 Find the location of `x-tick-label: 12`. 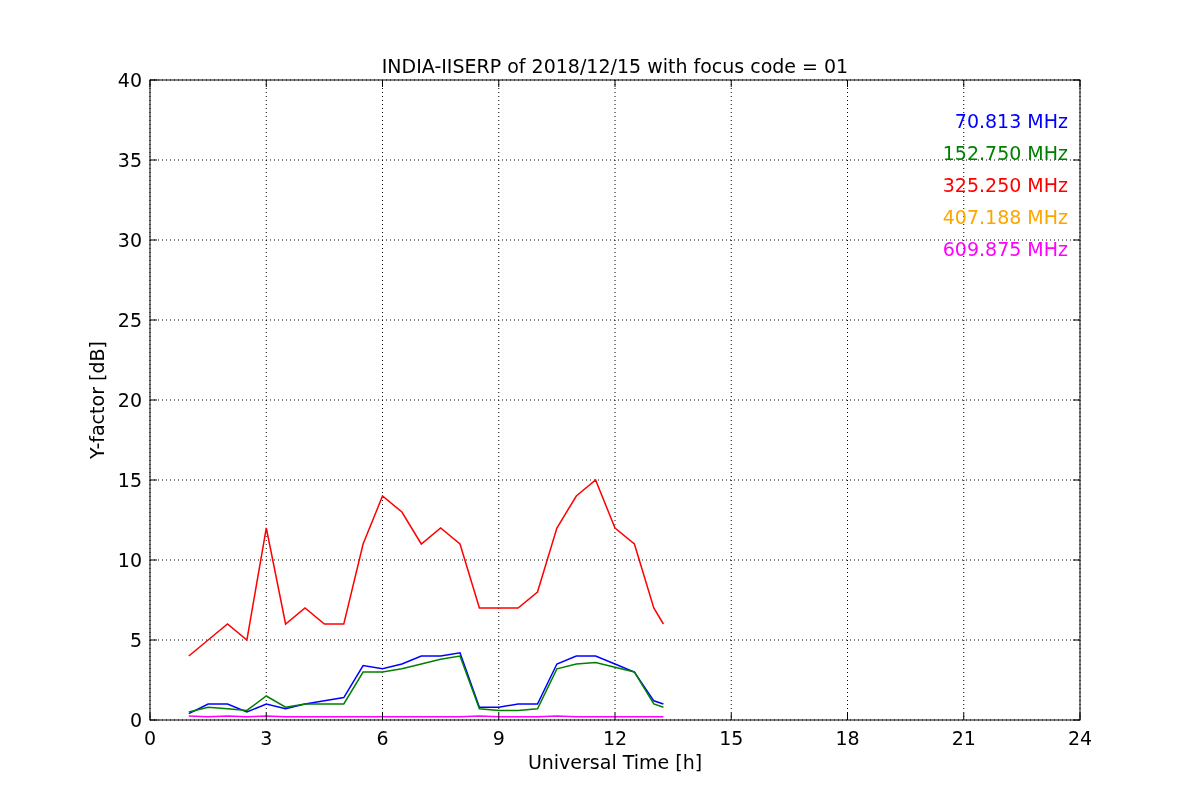

x-tick-label: 12 is located at coordinates (615, 738).